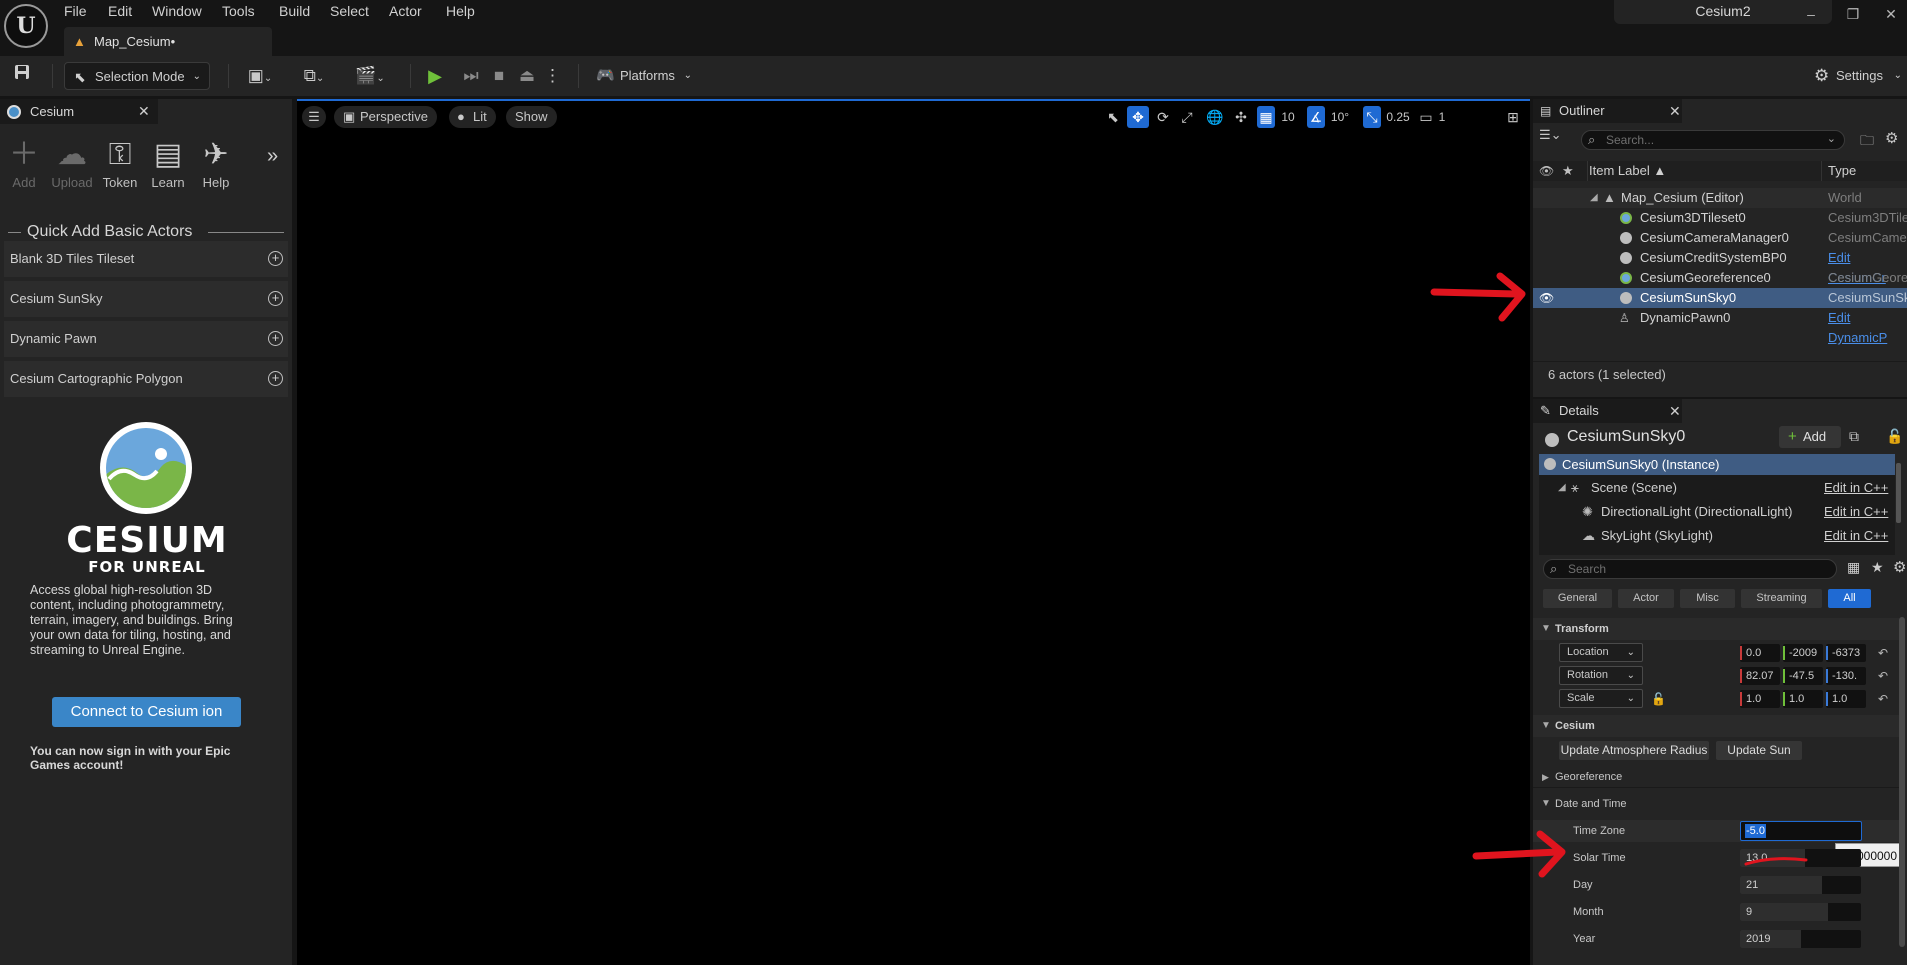 The image size is (1907, 965). I want to click on rotate-tool-icon: ⟳, so click(1163, 117).